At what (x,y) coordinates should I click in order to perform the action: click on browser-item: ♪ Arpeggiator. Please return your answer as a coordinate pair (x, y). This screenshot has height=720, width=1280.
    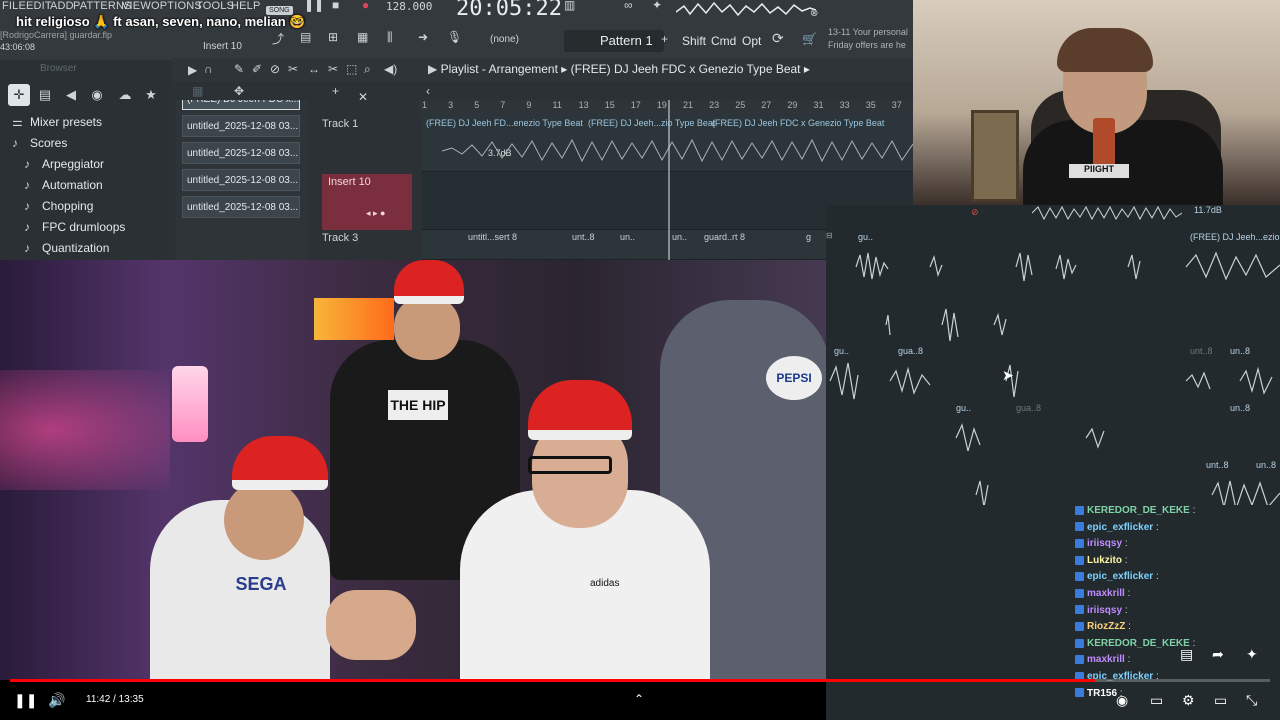
    Looking at the image, I should click on (64, 164).